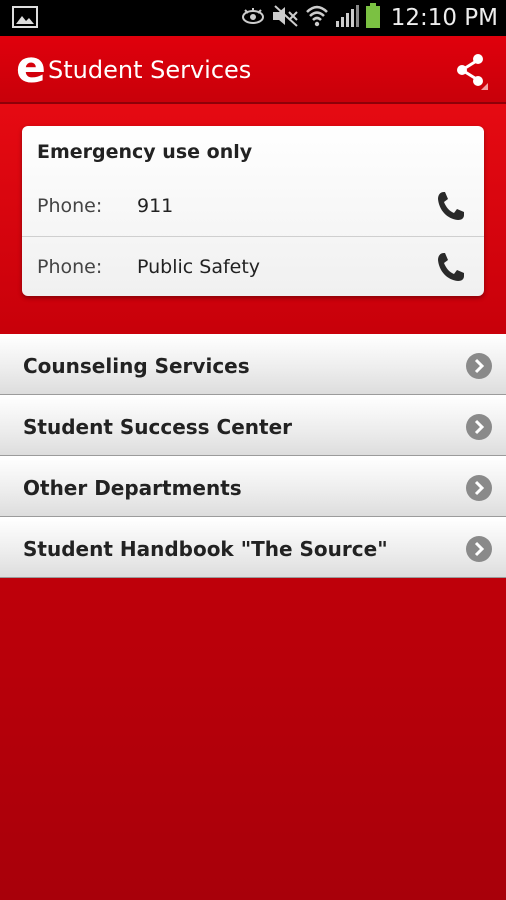 Image resolution: width=506 pixels, height=900 pixels. What do you see at coordinates (199, 267) in the screenshot?
I see `contact-value: Public Safety` at bounding box center [199, 267].